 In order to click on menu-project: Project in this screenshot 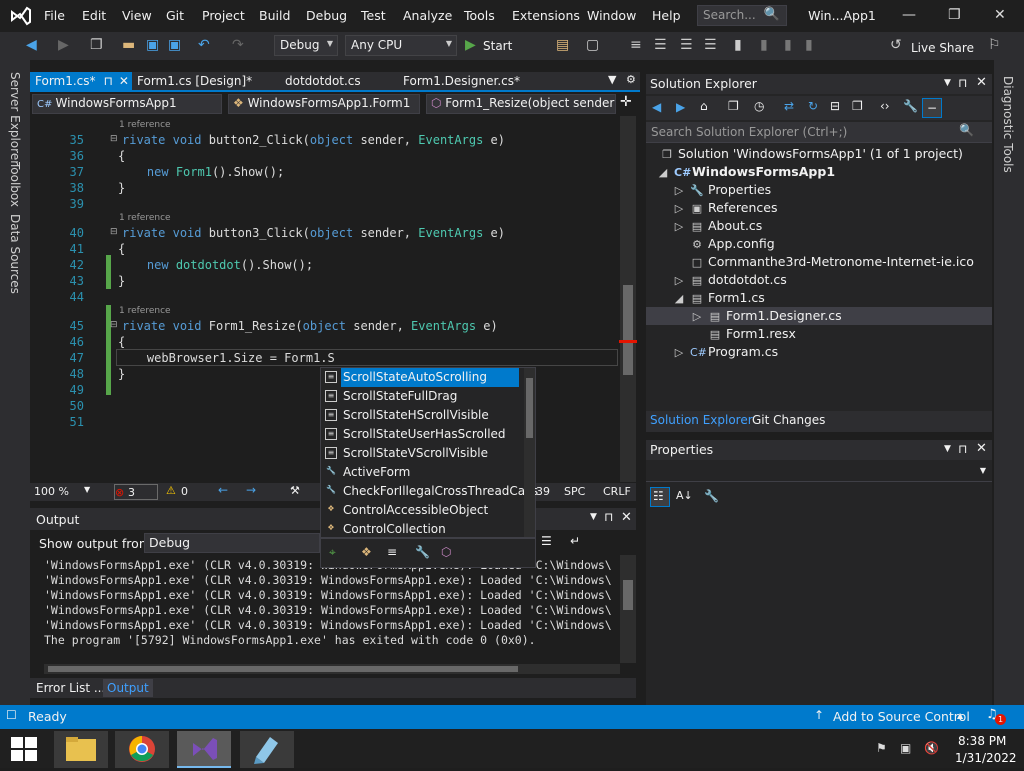, I will do `click(223, 15)`.